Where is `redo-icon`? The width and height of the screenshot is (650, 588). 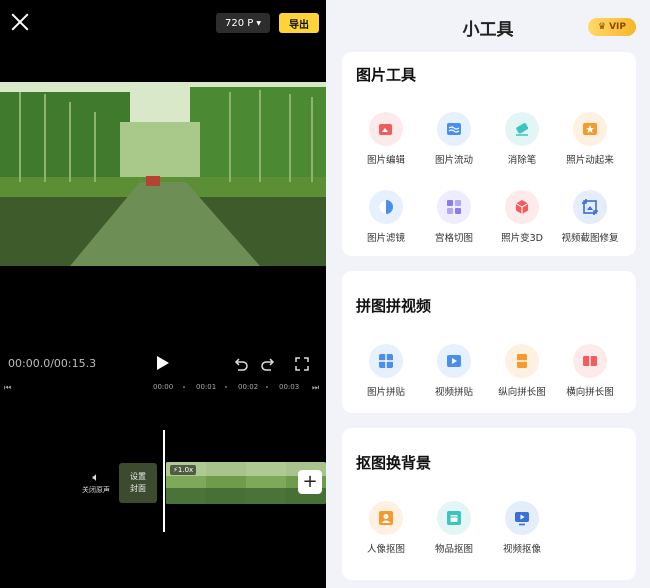
redo-icon is located at coordinates (268, 364).